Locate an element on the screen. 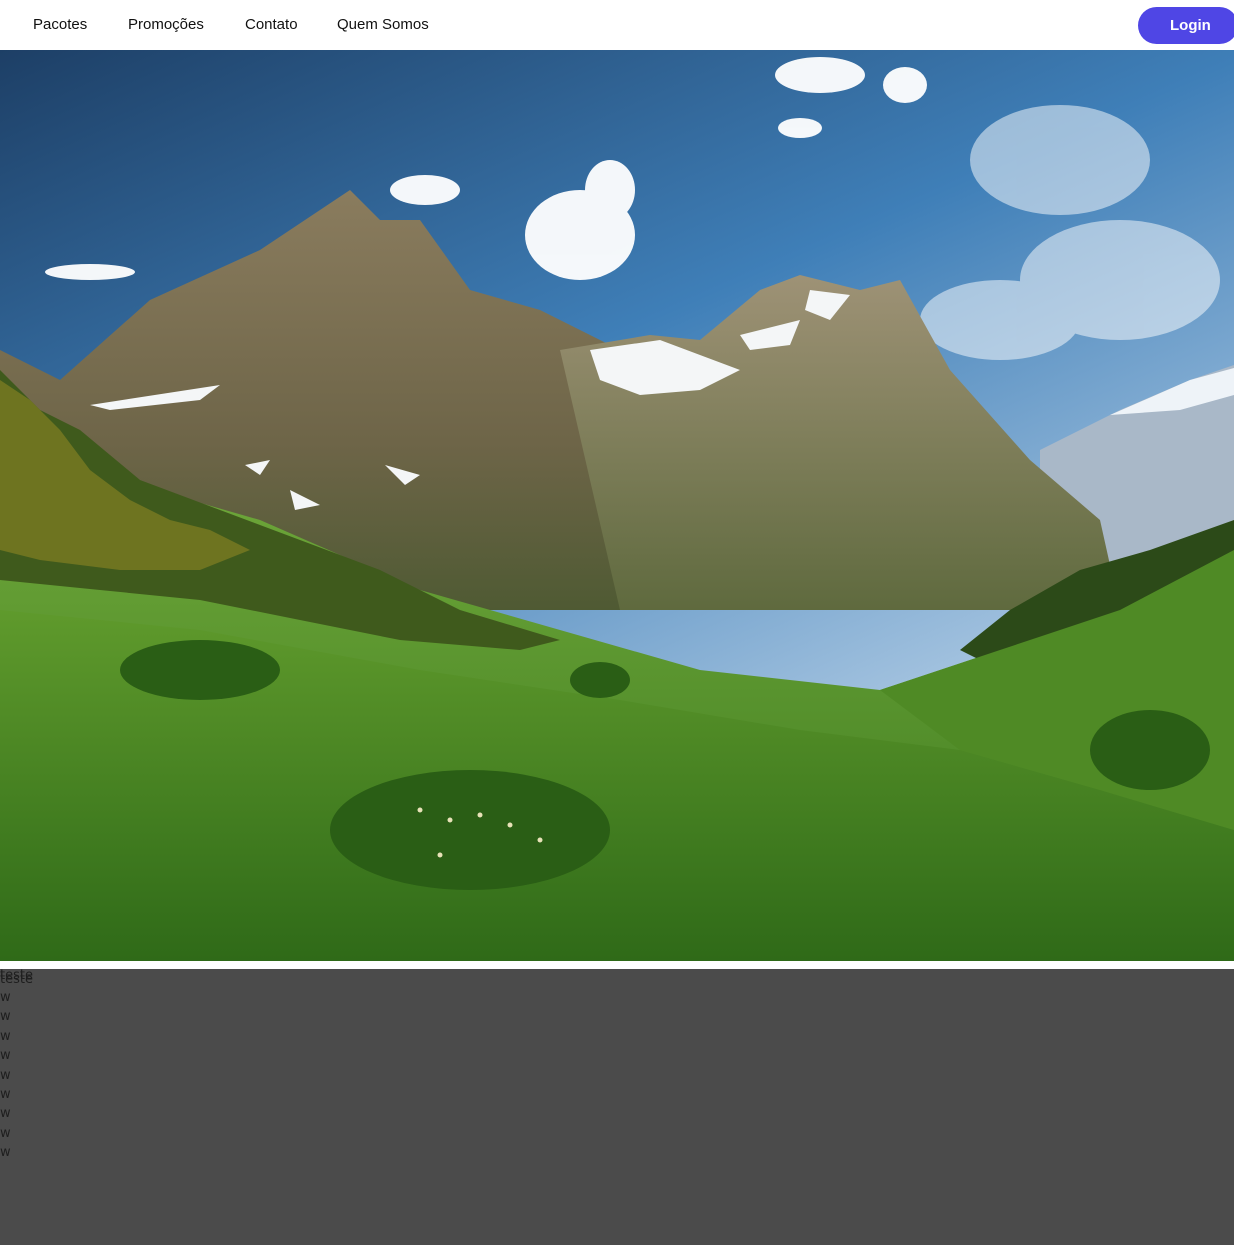 The height and width of the screenshot is (1245, 1234). nav-link-promocoes: Promoções is located at coordinates (166, 24).